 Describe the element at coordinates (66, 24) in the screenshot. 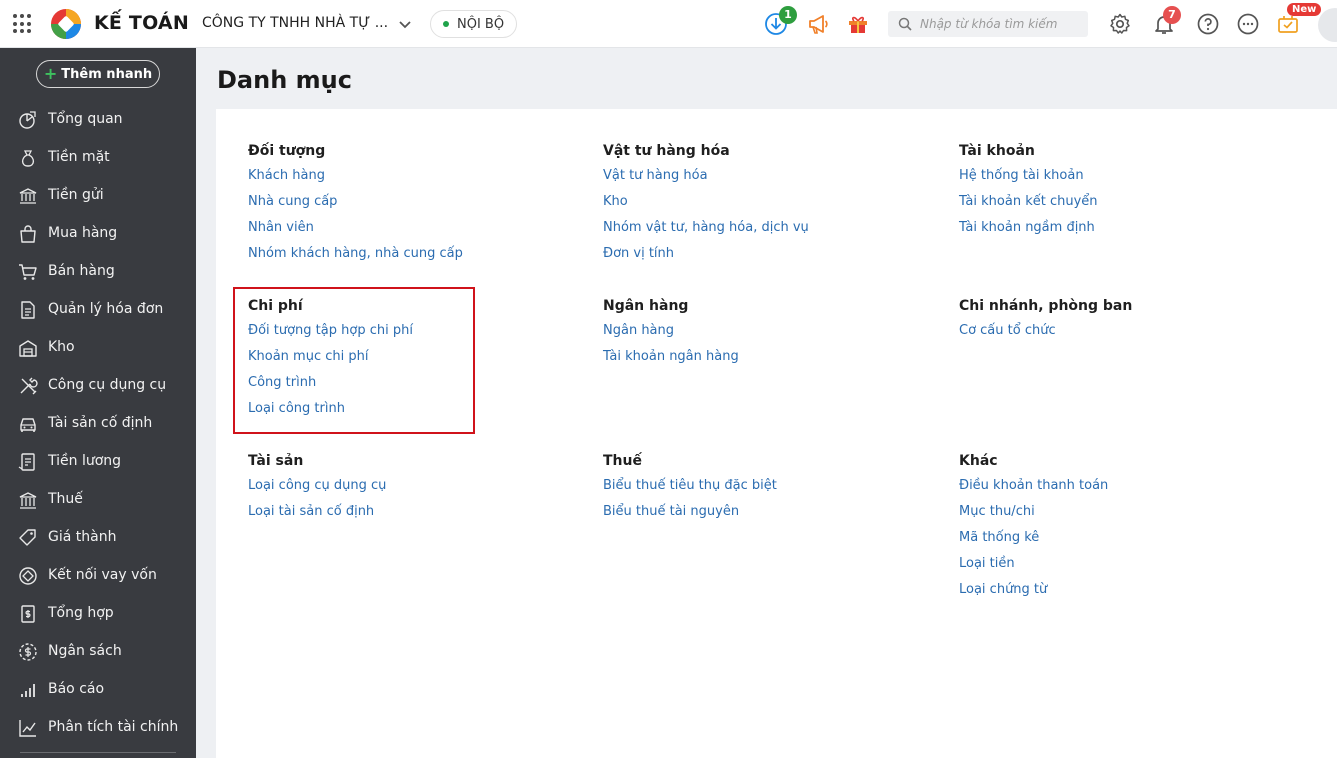

I see `app-logo-icon` at that location.